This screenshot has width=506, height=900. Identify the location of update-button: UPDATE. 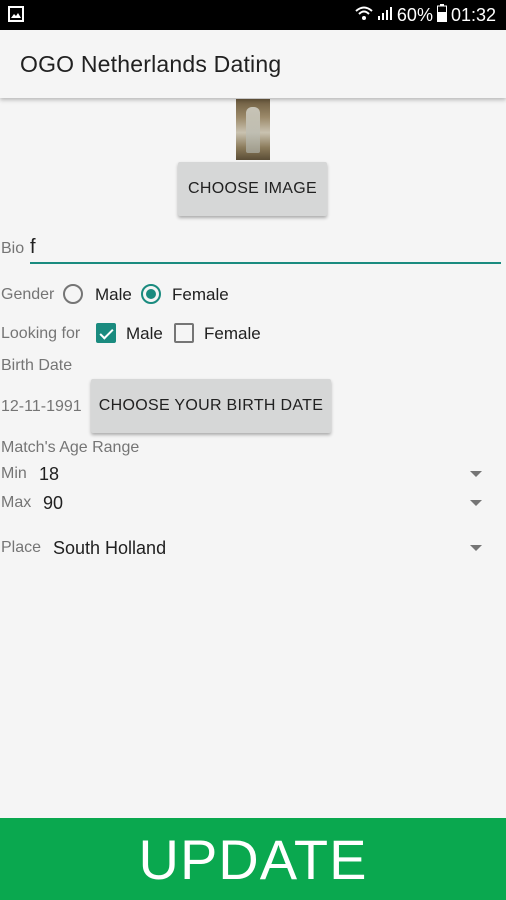
(253, 859).